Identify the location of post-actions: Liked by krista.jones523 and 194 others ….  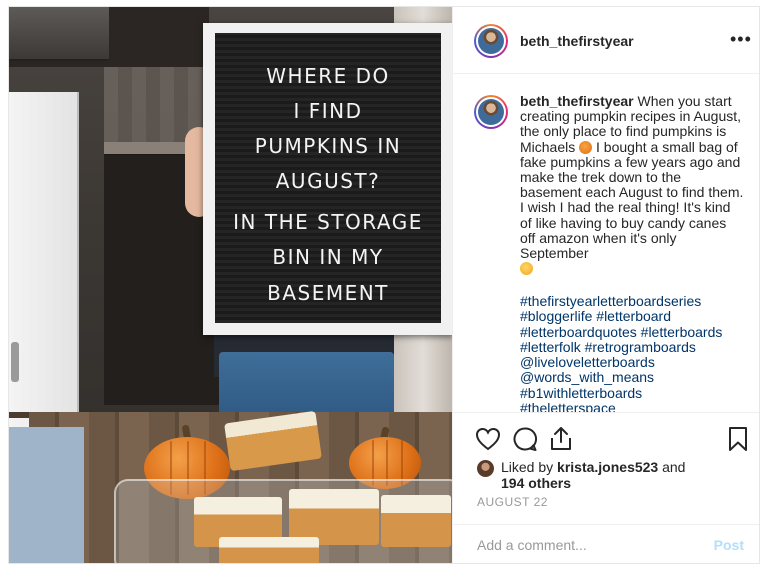
(606, 487).